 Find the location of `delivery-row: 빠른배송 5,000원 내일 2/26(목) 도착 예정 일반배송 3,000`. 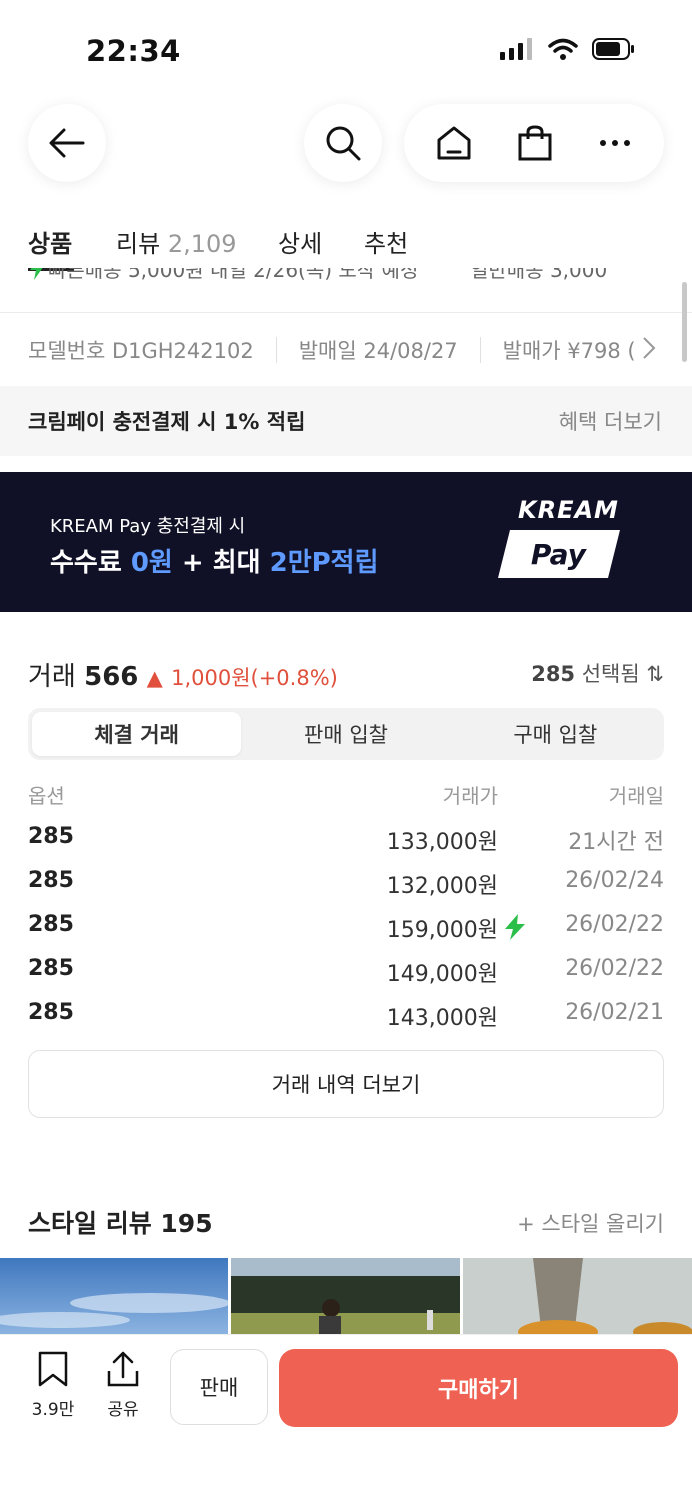

delivery-row: 빠른배송 5,000원 내일 2/26(목) 도착 예정 일반배송 3,000 is located at coordinates (346, 283).